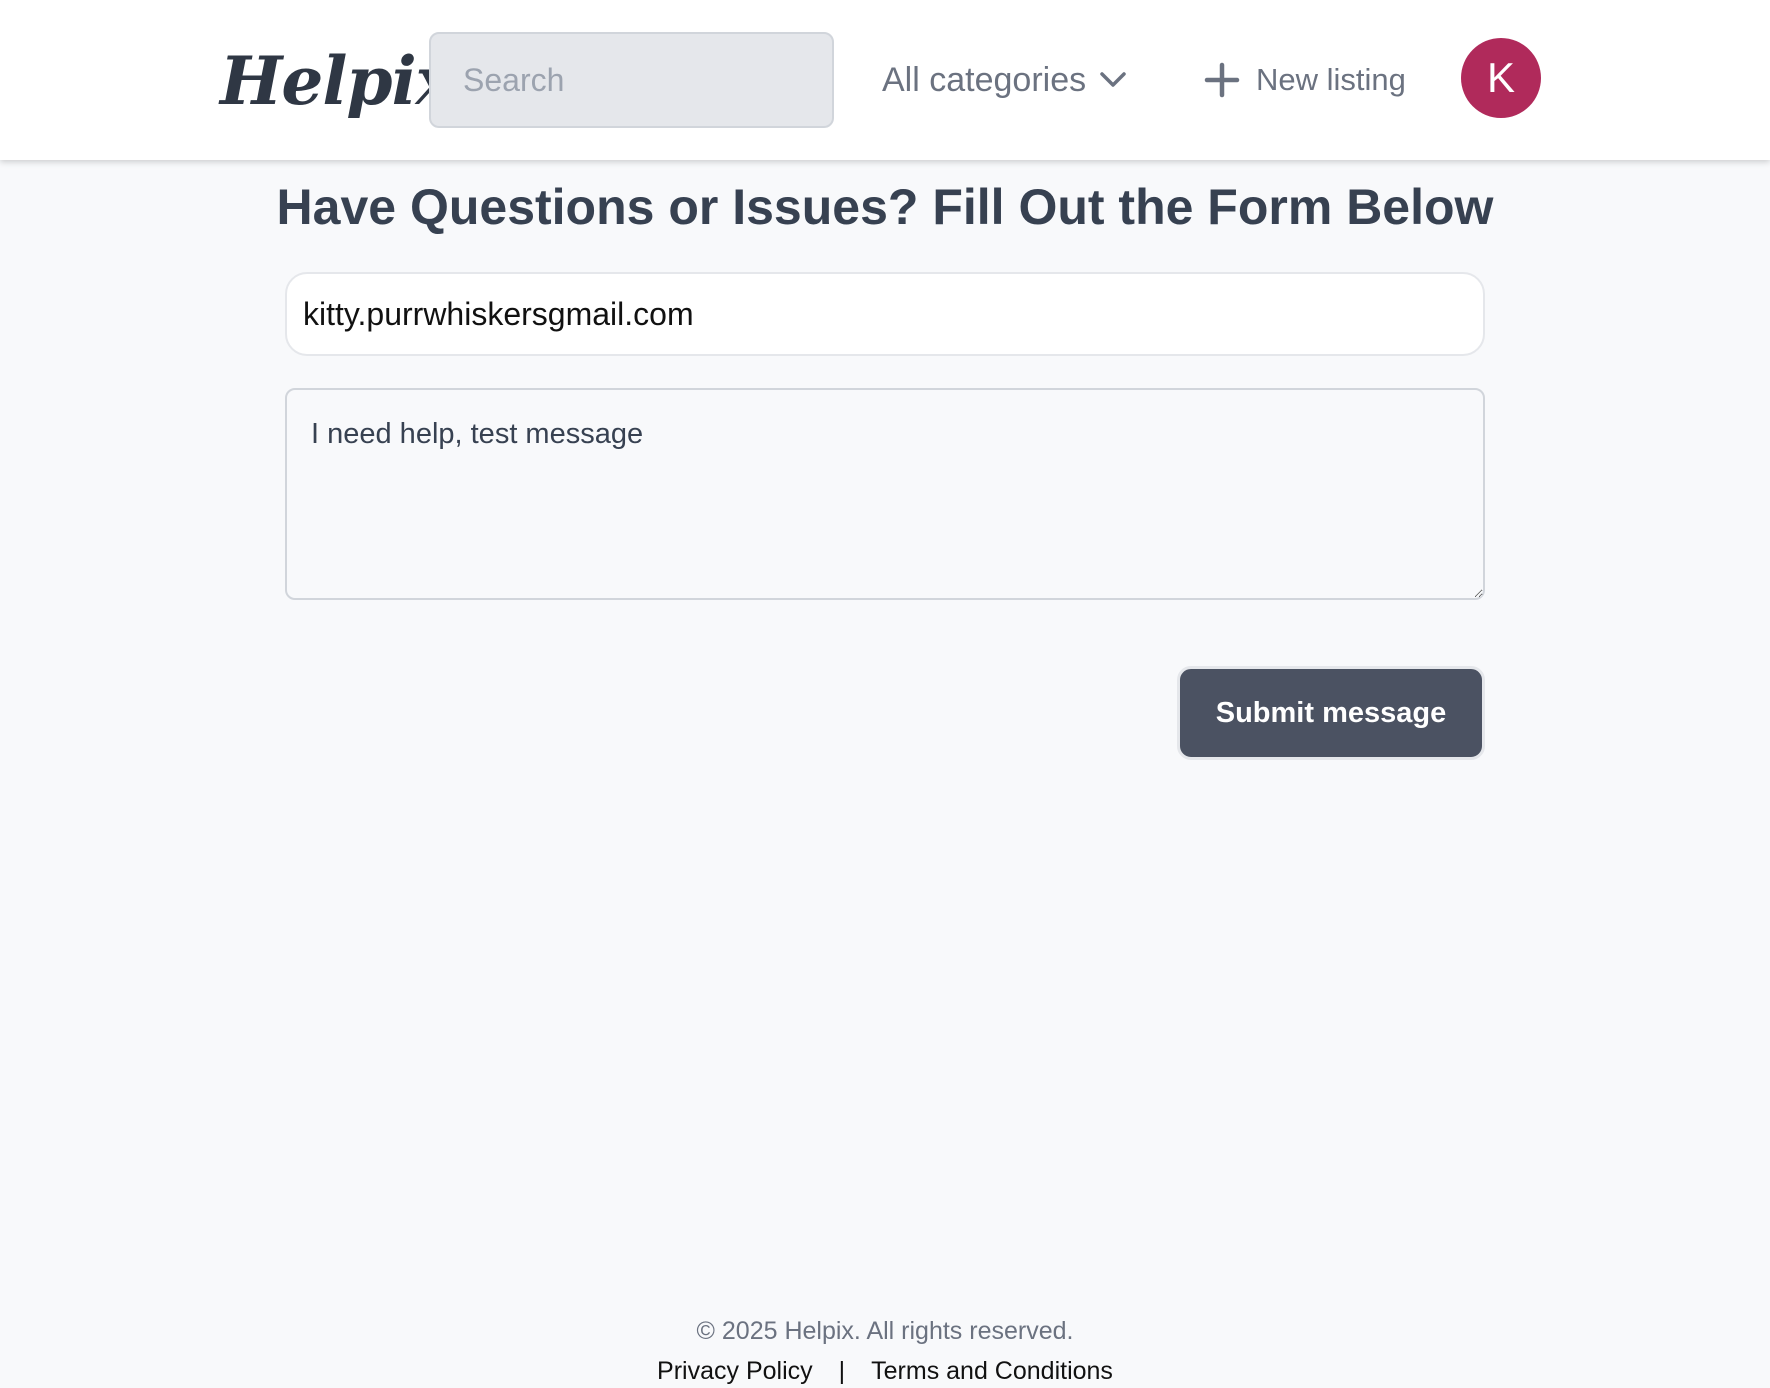 This screenshot has height=1388, width=1770. Describe the element at coordinates (1222, 80) in the screenshot. I see `plus-icon` at that location.